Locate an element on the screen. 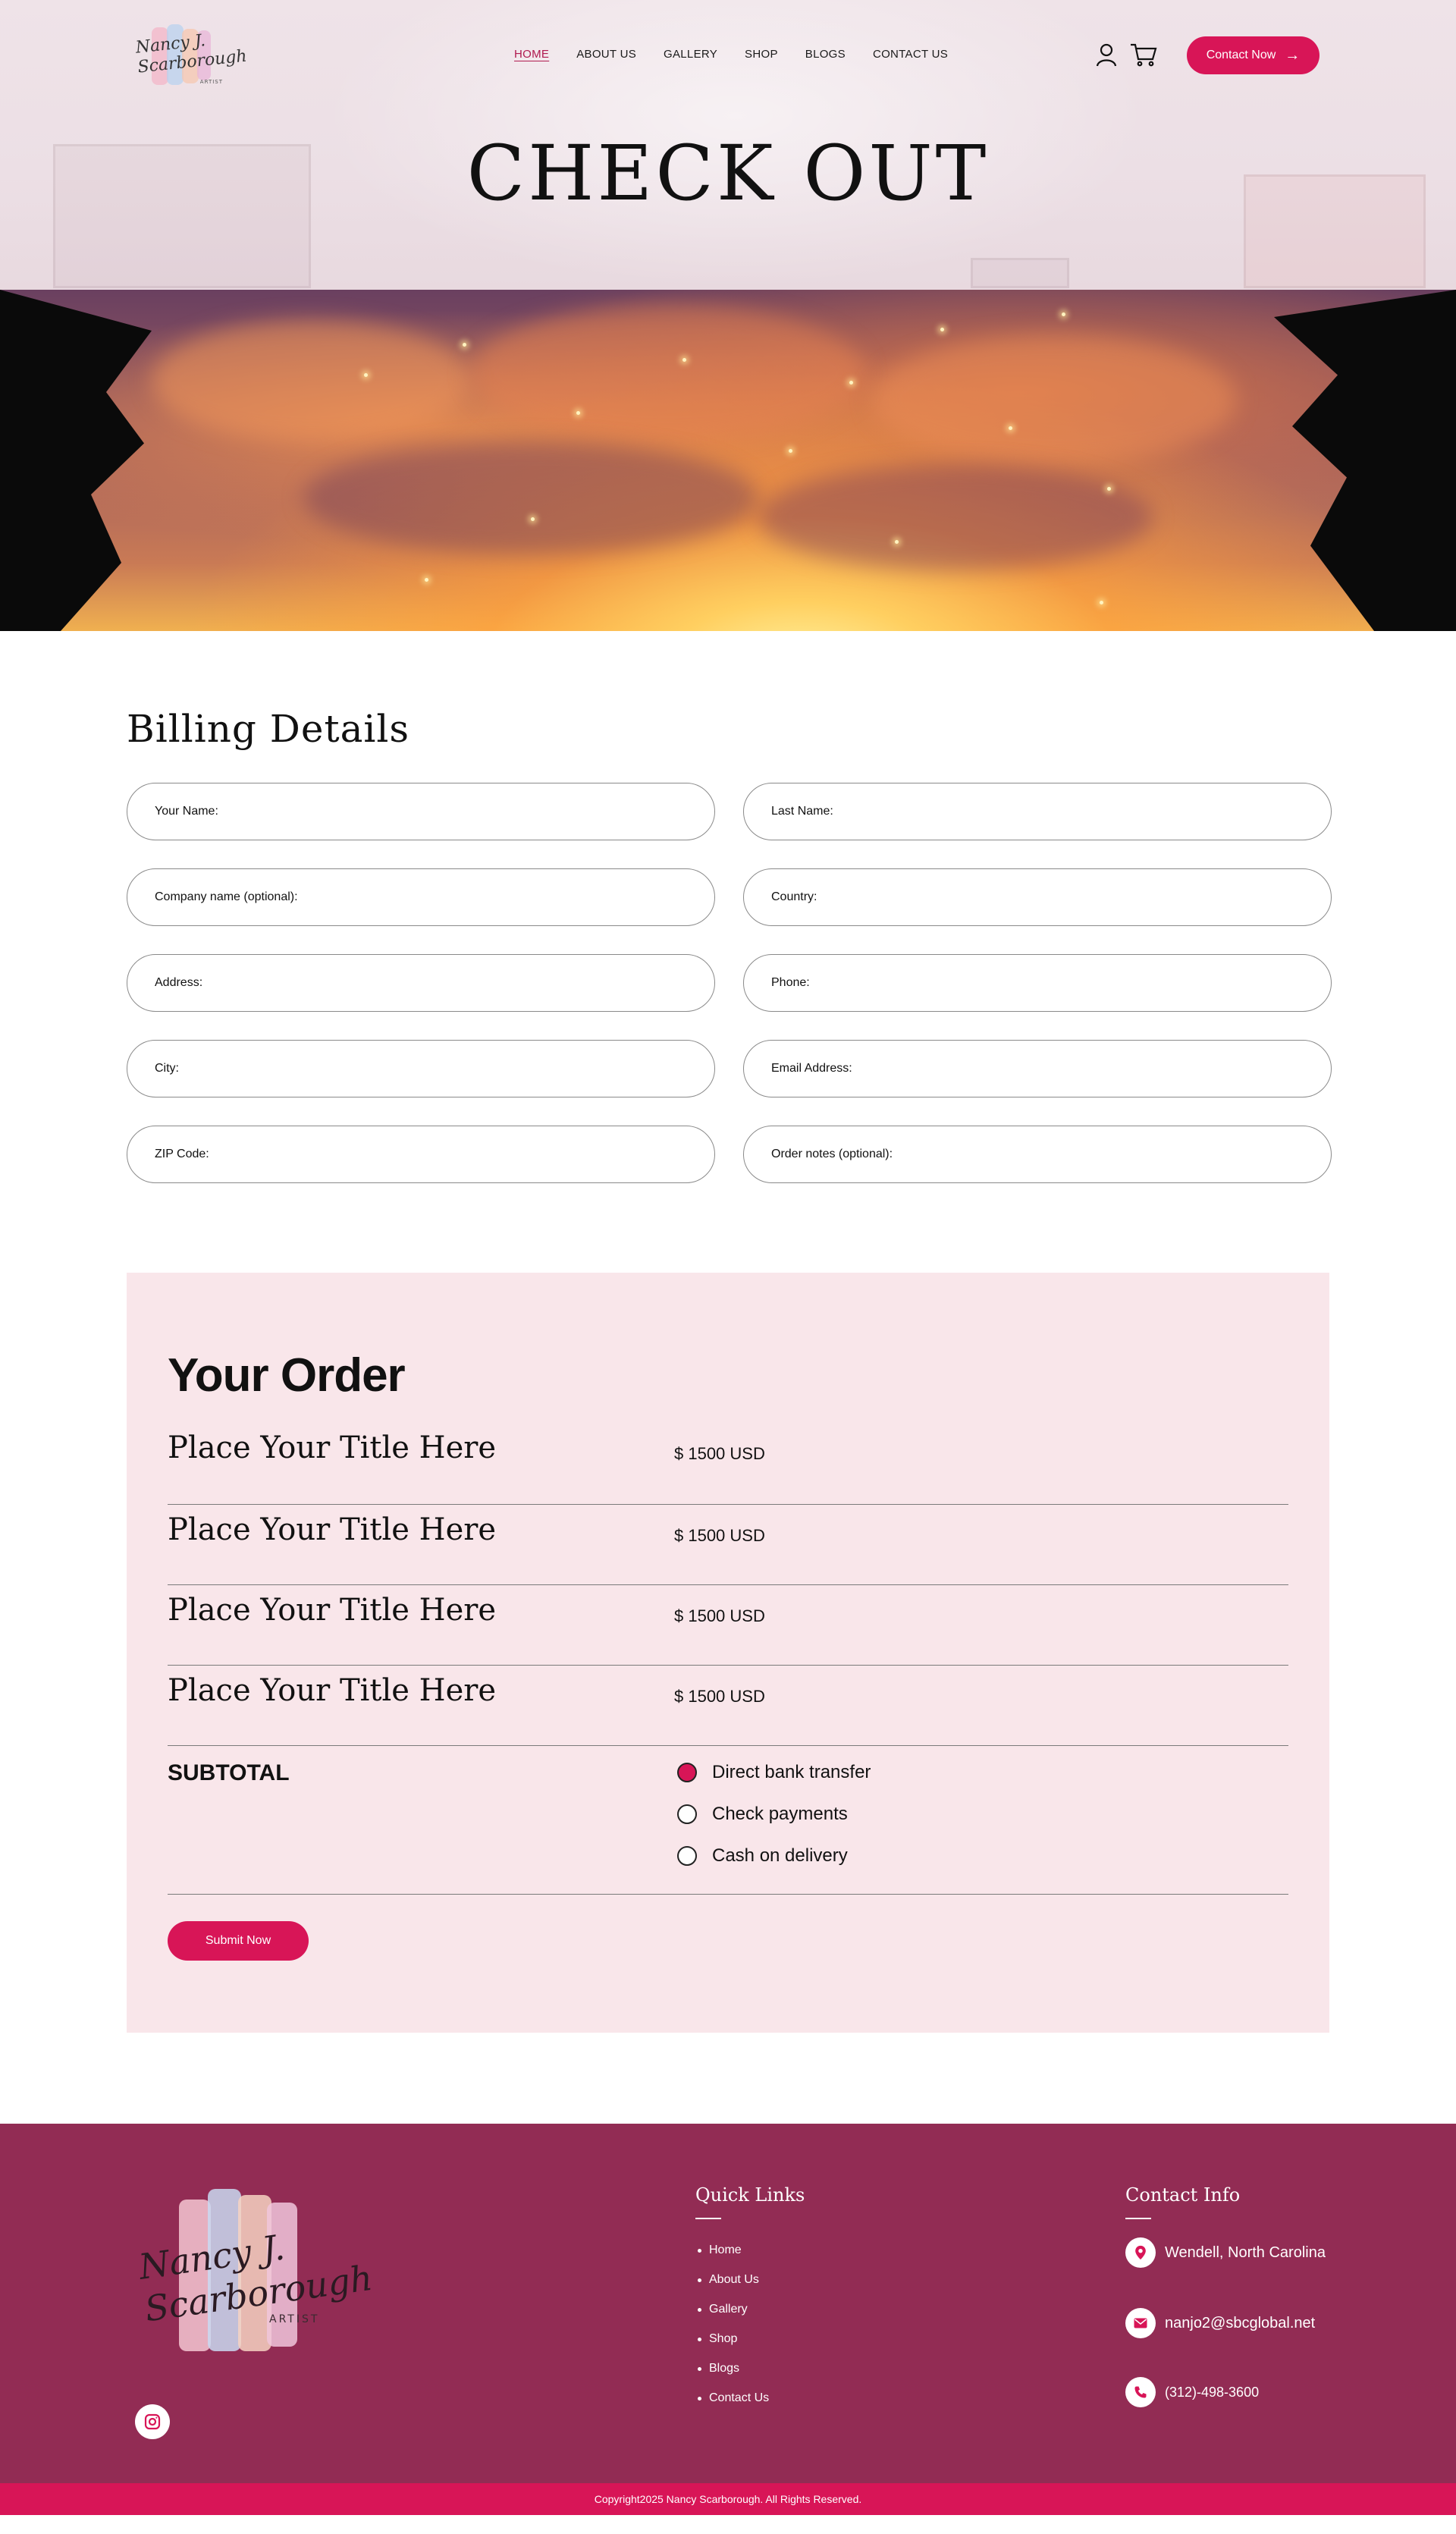 The height and width of the screenshot is (2534, 1456). field-label: Country: is located at coordinates (794, 896).